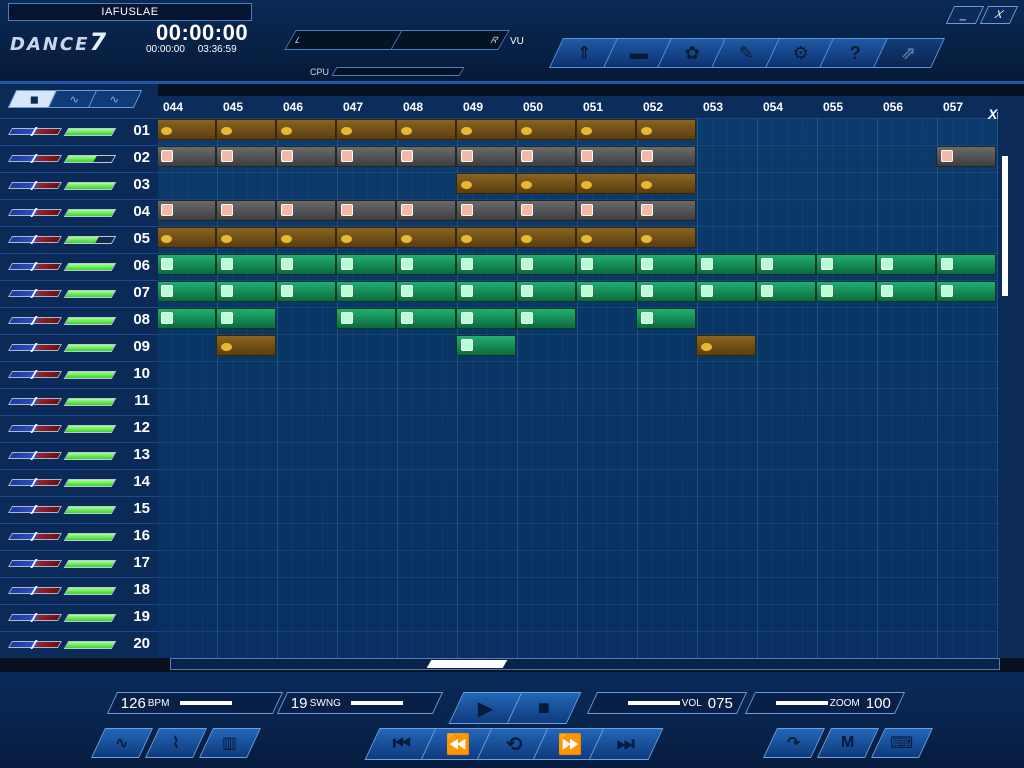  What do you see at coordinates (999, 15) in the screenshot?
I see `close-button: X` at bounding box center [999, 15].